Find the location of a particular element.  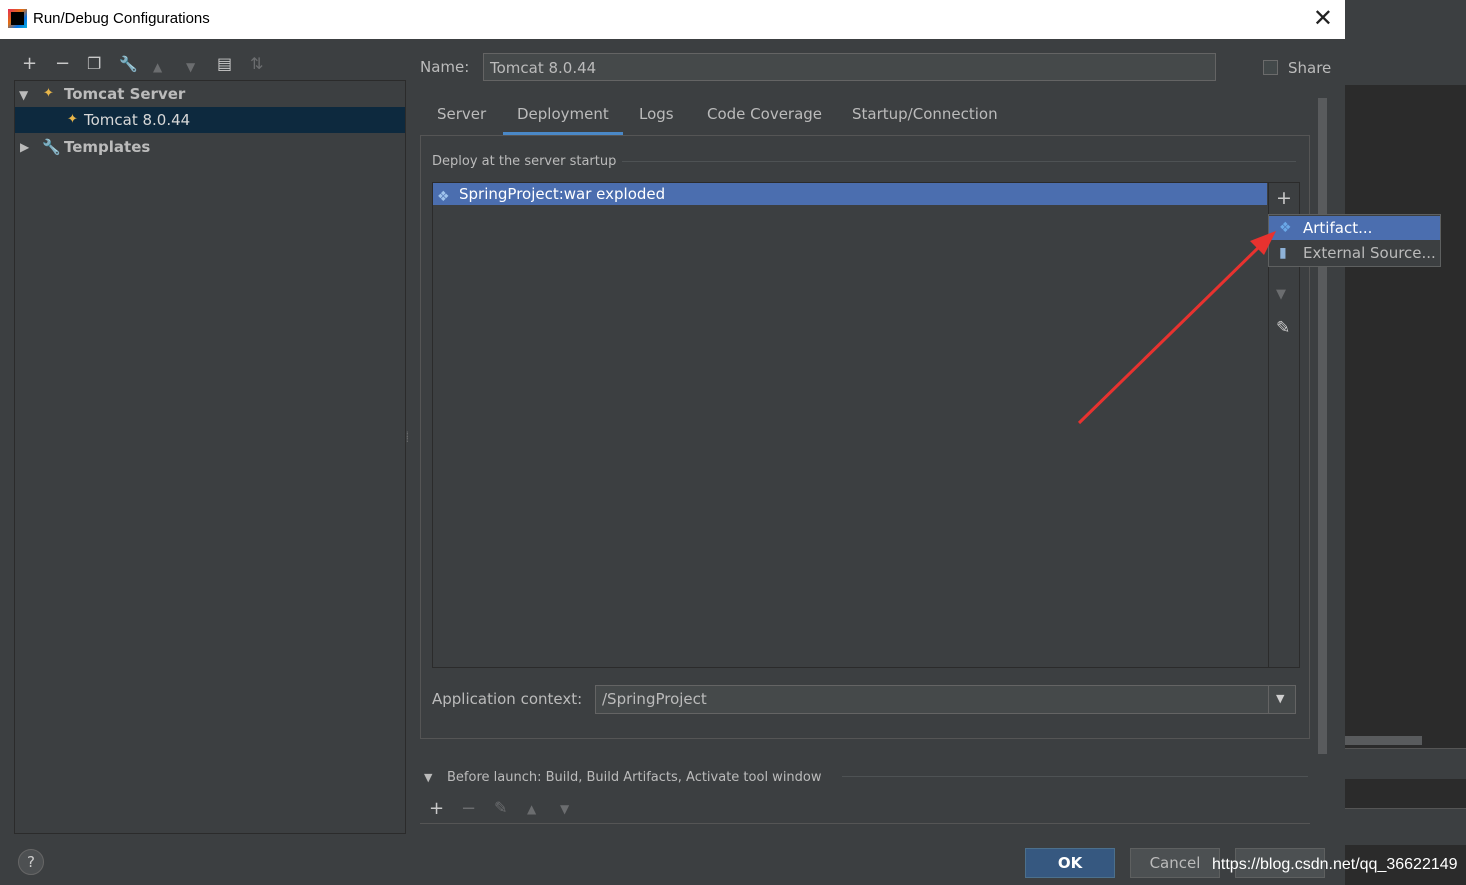

window-title: Run/Debug Configurations is located at coordinates (121, 18).